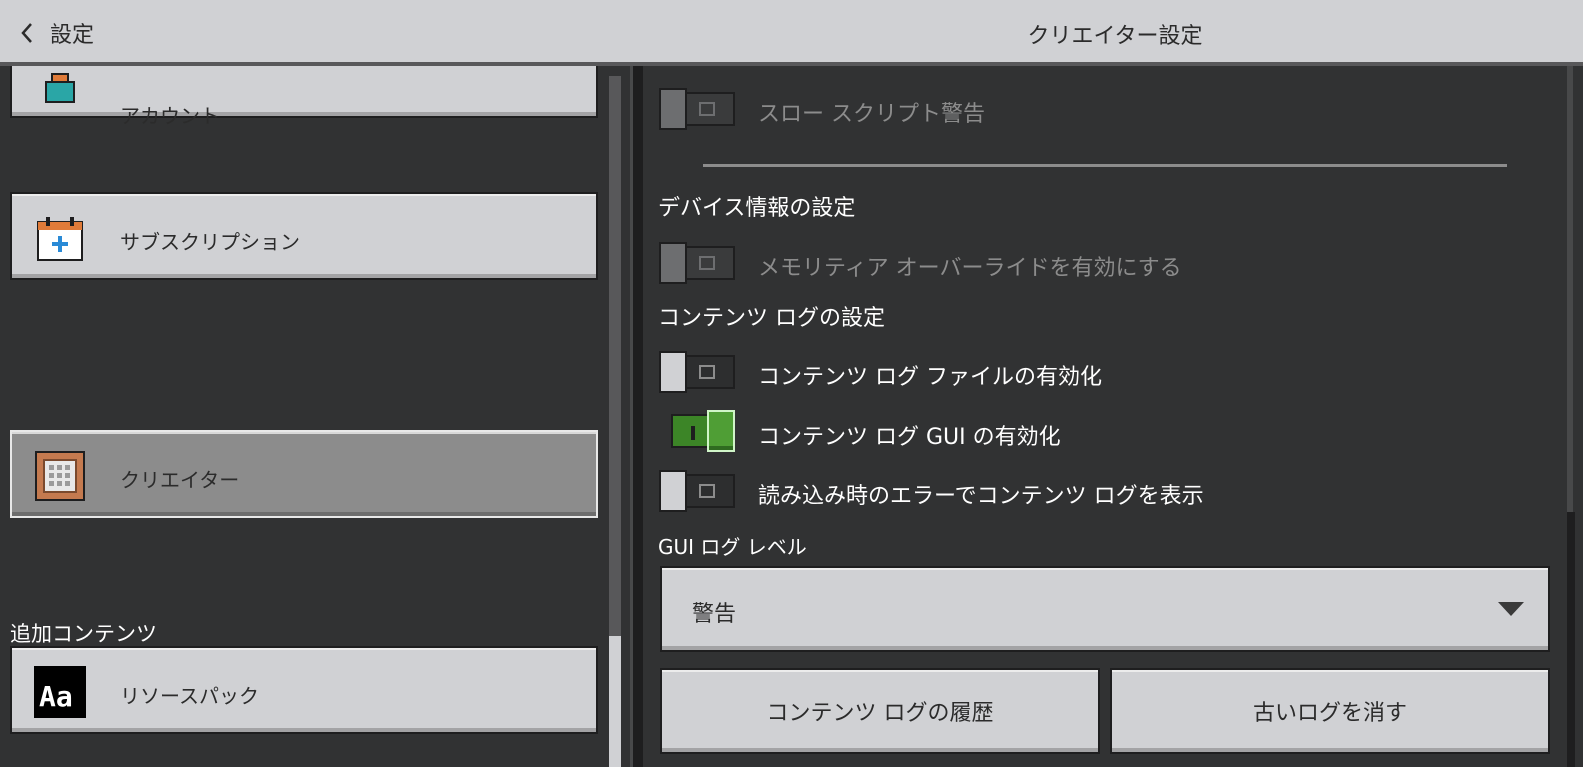 This screenshot has width=1583, height=767. What do you see at coordinates (615, 701) in the screenshot?
I see `sidebar-scrollbar-thumb` at bounding box center [615, 701].